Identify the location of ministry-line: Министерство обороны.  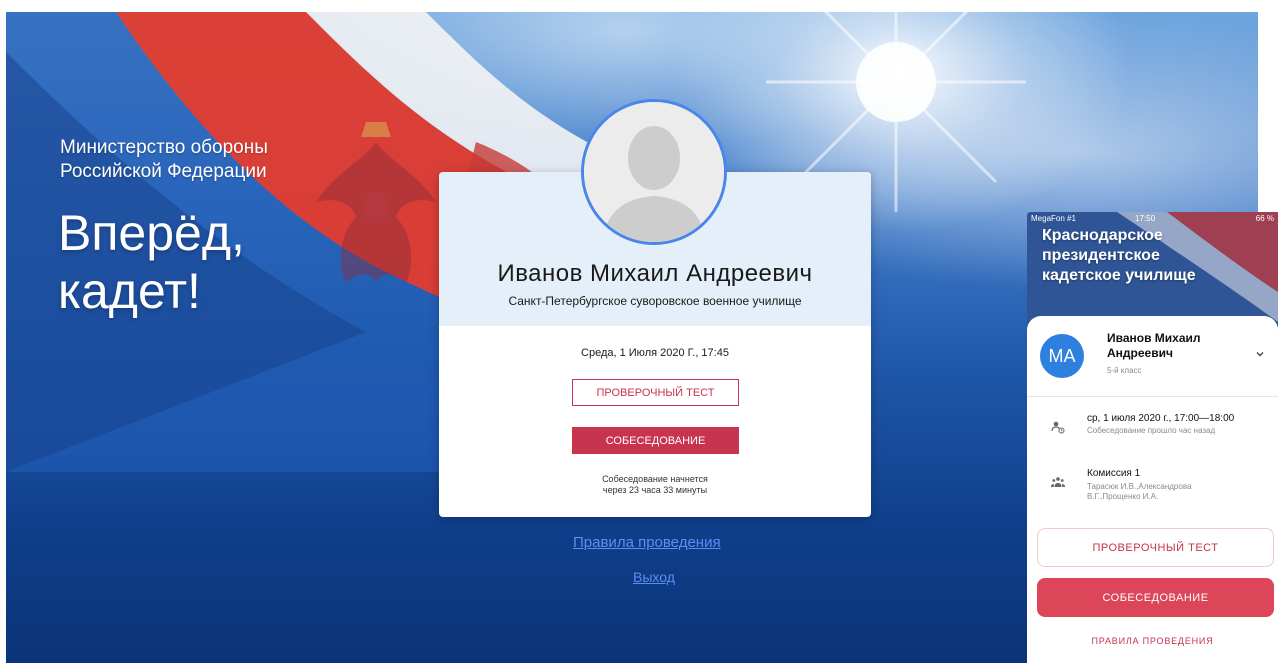
(164, 147).